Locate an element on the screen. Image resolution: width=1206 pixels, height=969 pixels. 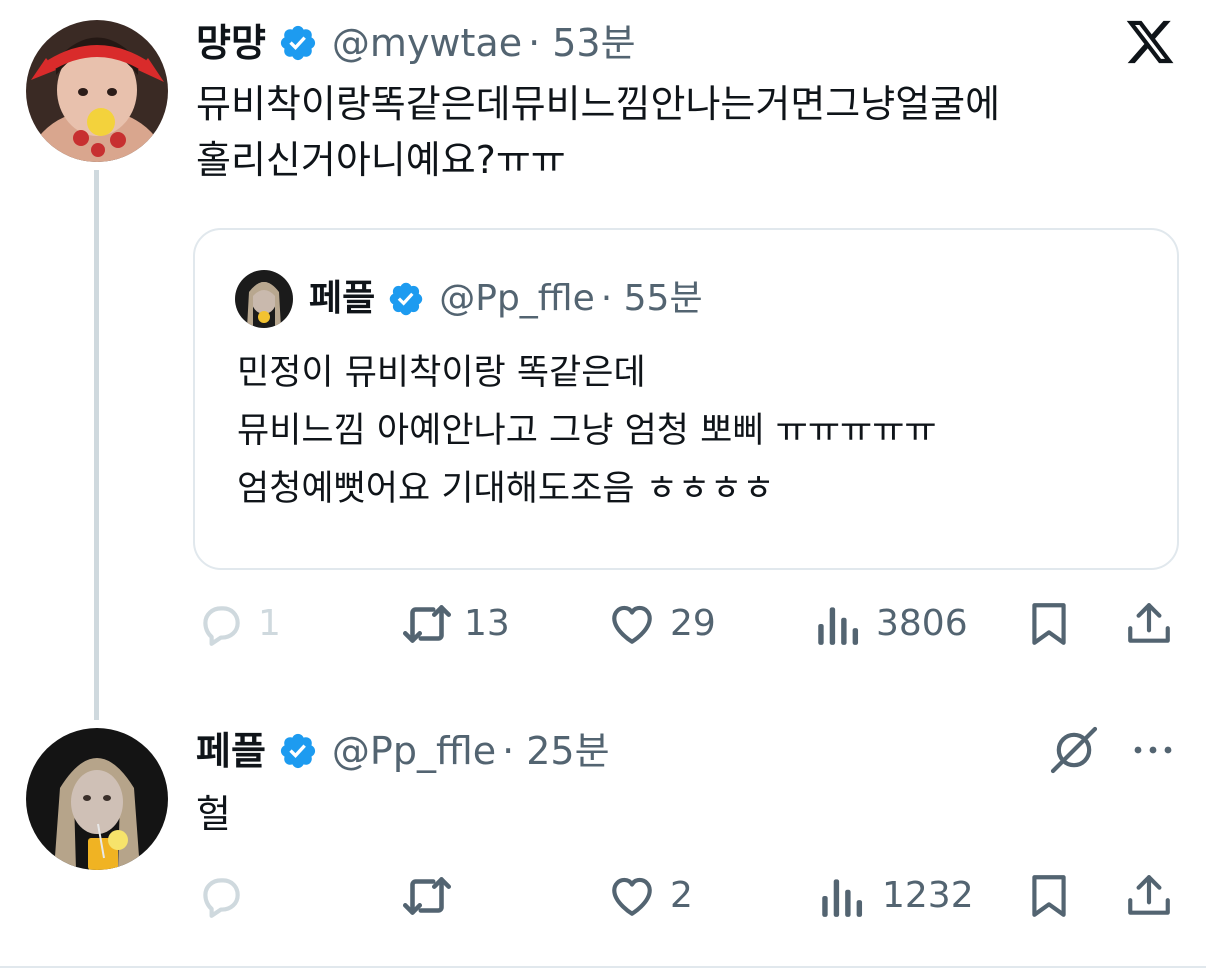
user-handle: @Pp_ffle is located at coordinates (414, 751).